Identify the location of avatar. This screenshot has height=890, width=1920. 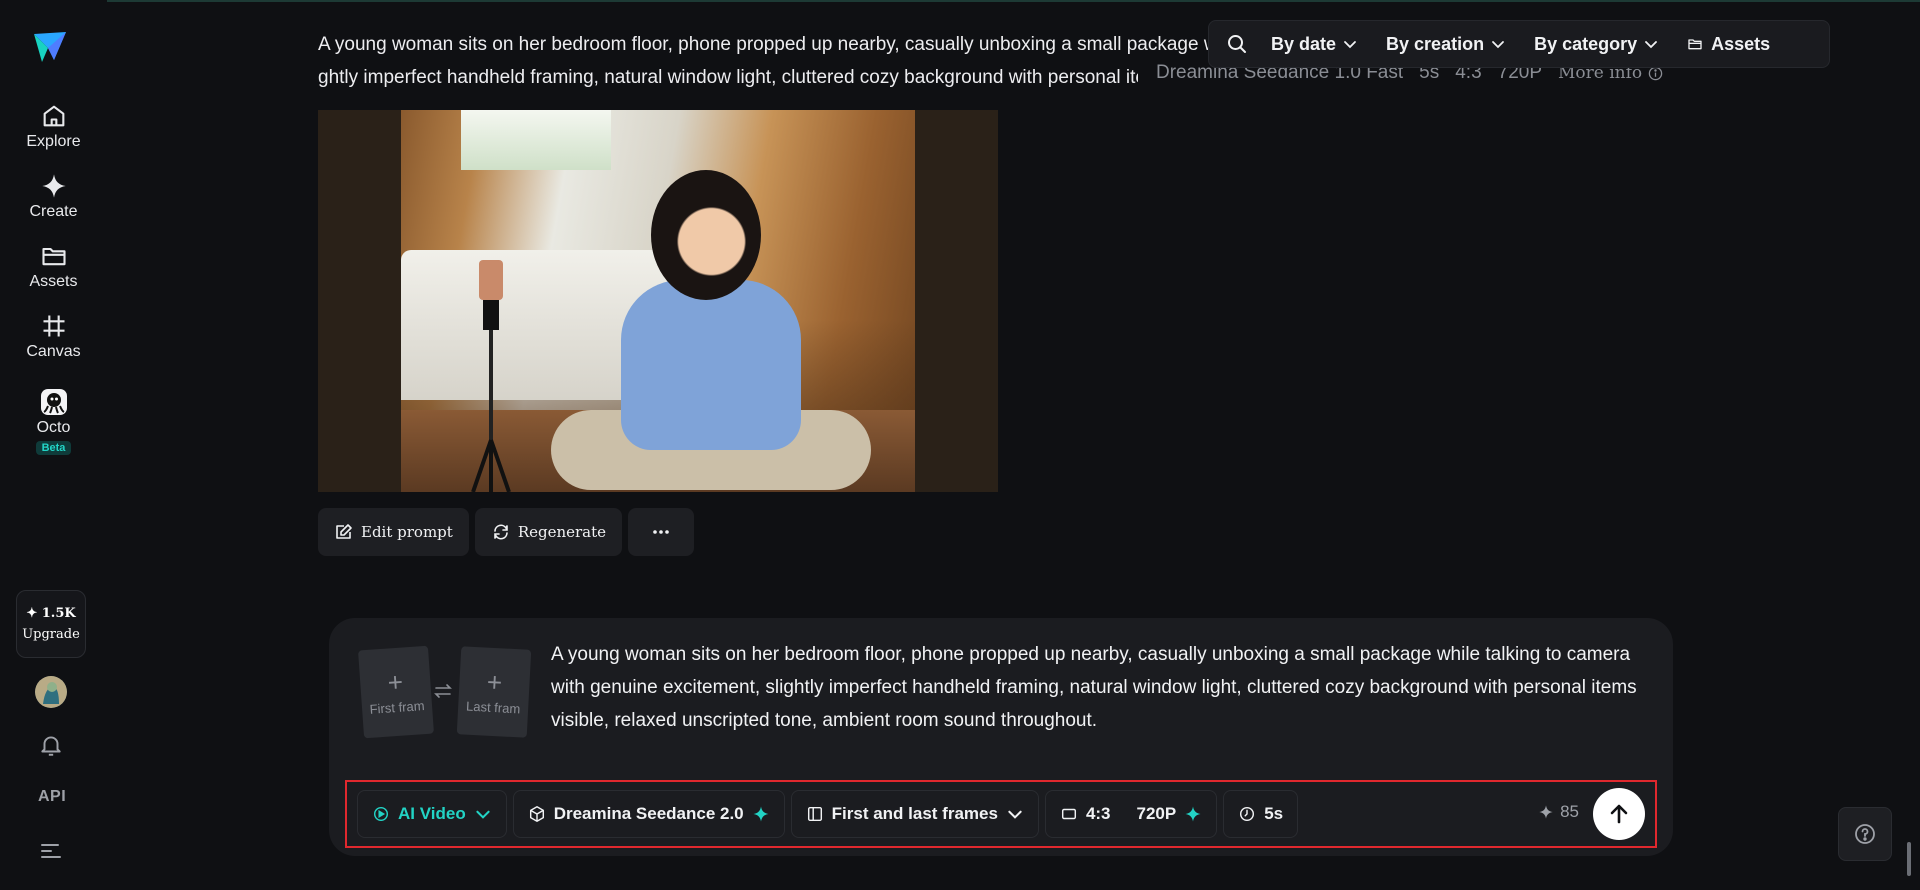
(51, 692).